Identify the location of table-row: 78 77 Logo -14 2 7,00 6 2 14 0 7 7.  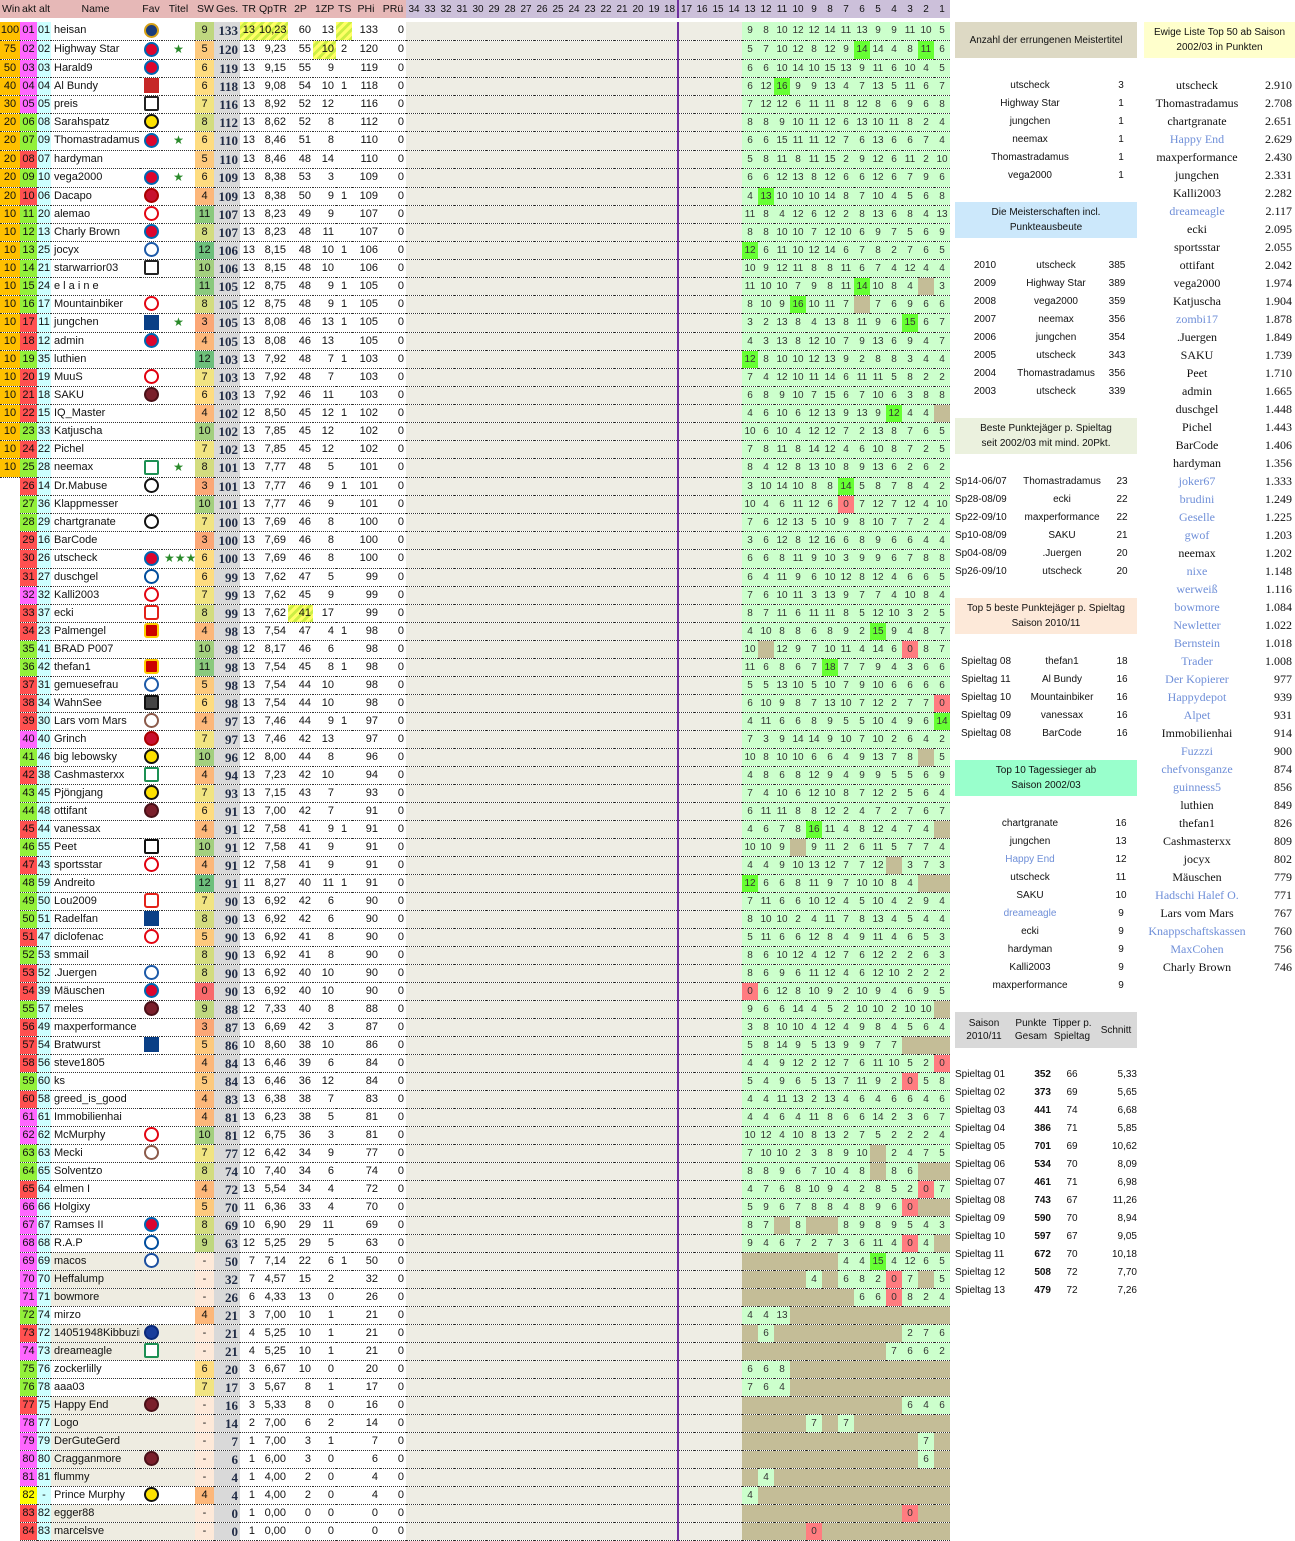
(475, 1423).